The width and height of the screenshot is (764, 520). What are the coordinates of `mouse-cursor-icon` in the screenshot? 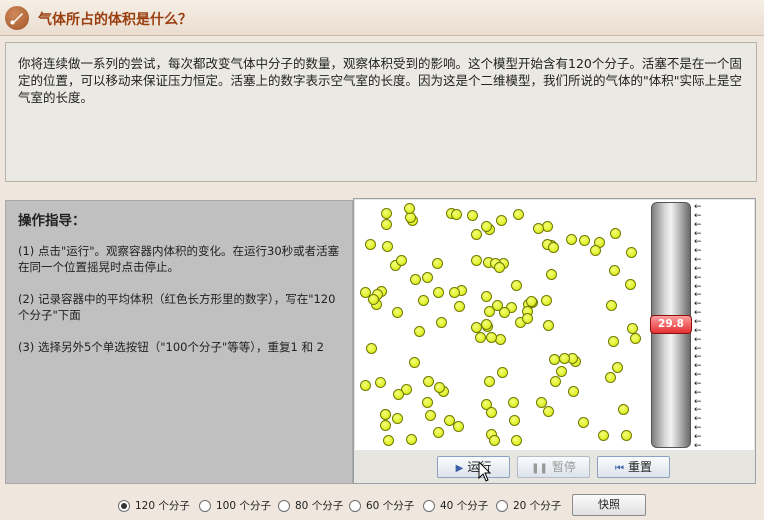 It's located at (485, 471).